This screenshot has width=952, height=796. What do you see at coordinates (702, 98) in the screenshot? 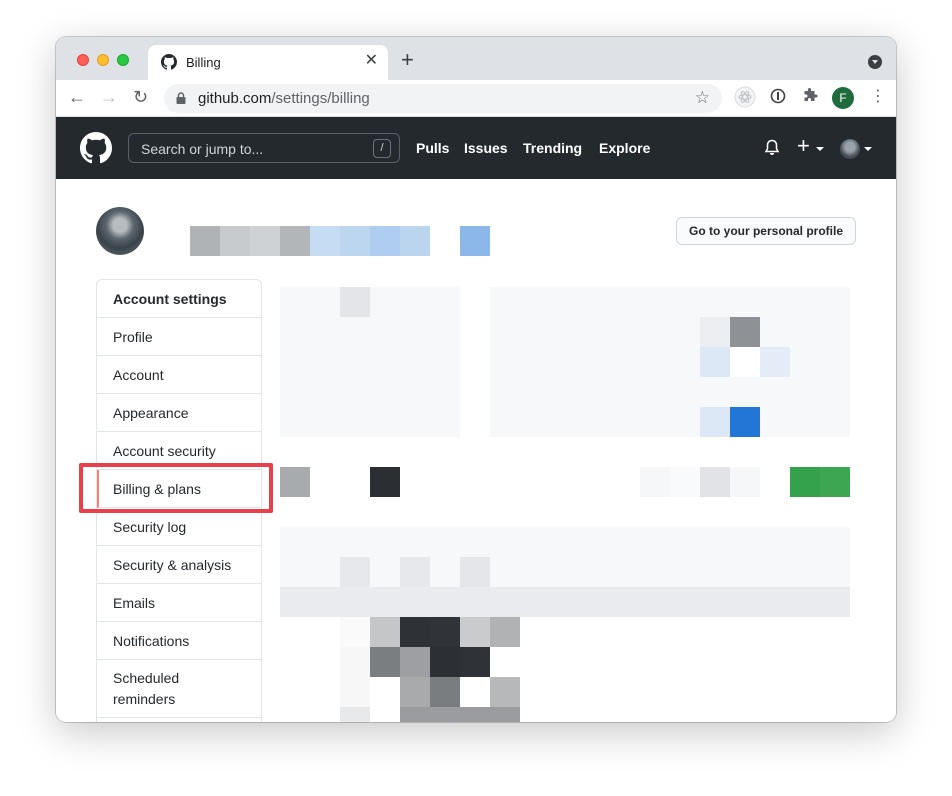
I see `bookmark-star-icon: ☆` at bounding box center [702, 98].